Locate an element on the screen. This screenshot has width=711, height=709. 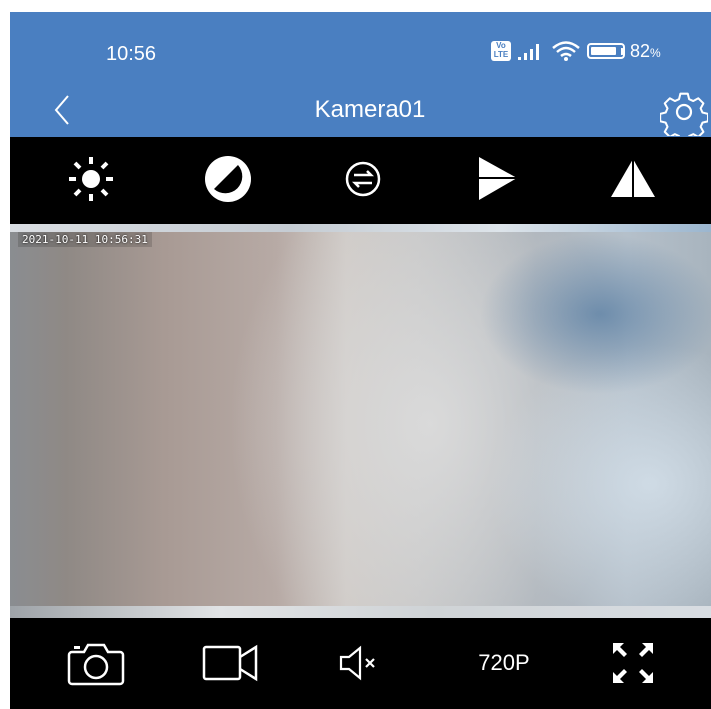
status-icons: Vo LTE 82% is located at coordinates (576, 51).